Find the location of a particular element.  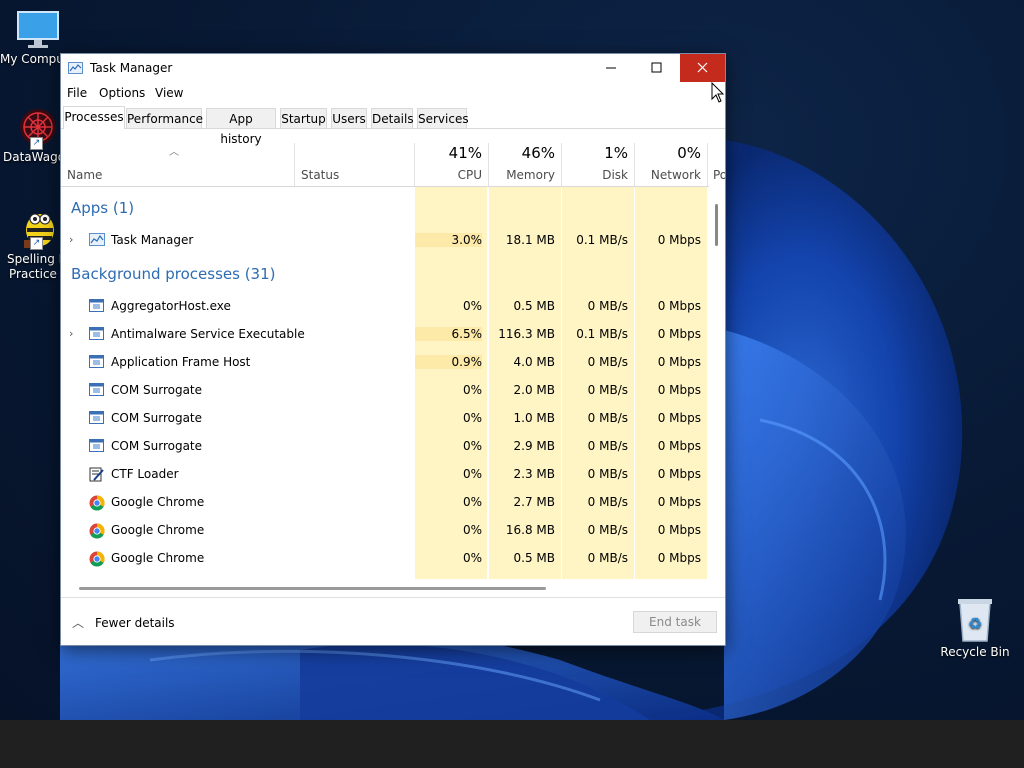

column-name: Name is located at coordinates (84, 175).